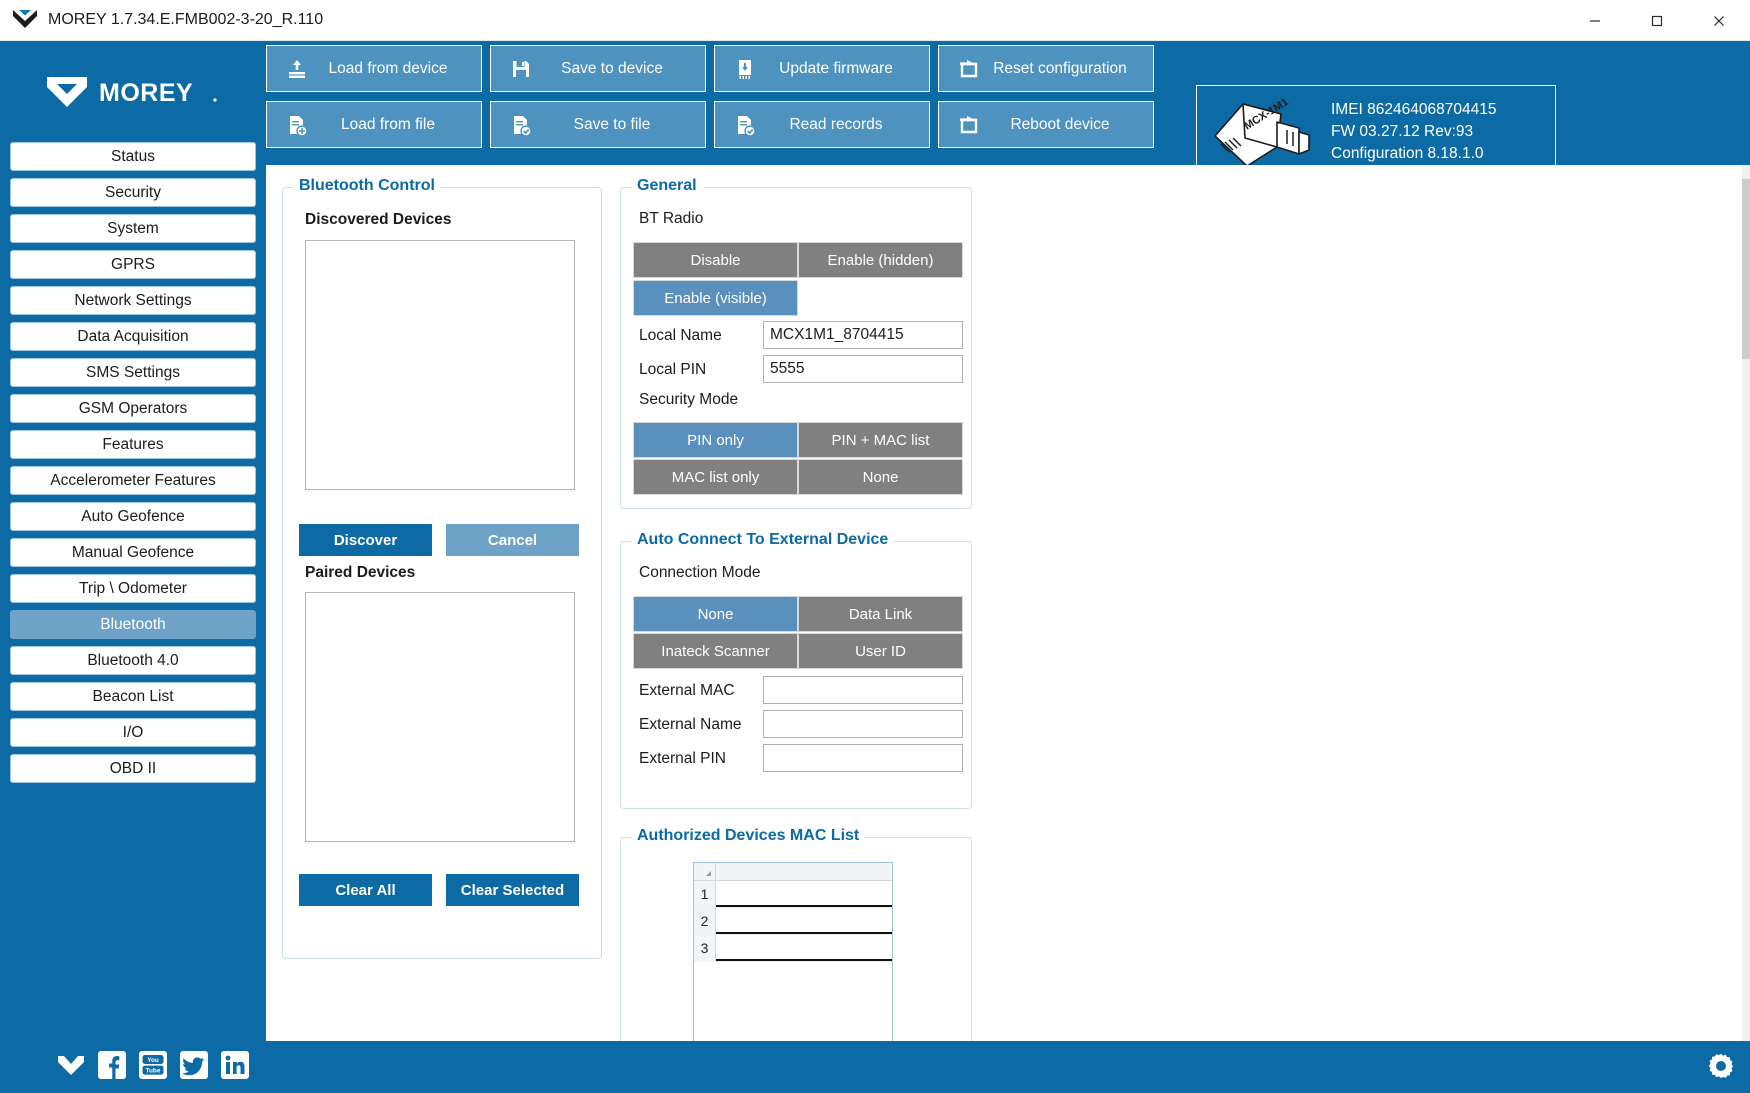 The image size is (1750, 1093). What do you see at coordinates (1657, 20) in the screenshot?
I see `maximize-button` at bounding box center [1657, 20].